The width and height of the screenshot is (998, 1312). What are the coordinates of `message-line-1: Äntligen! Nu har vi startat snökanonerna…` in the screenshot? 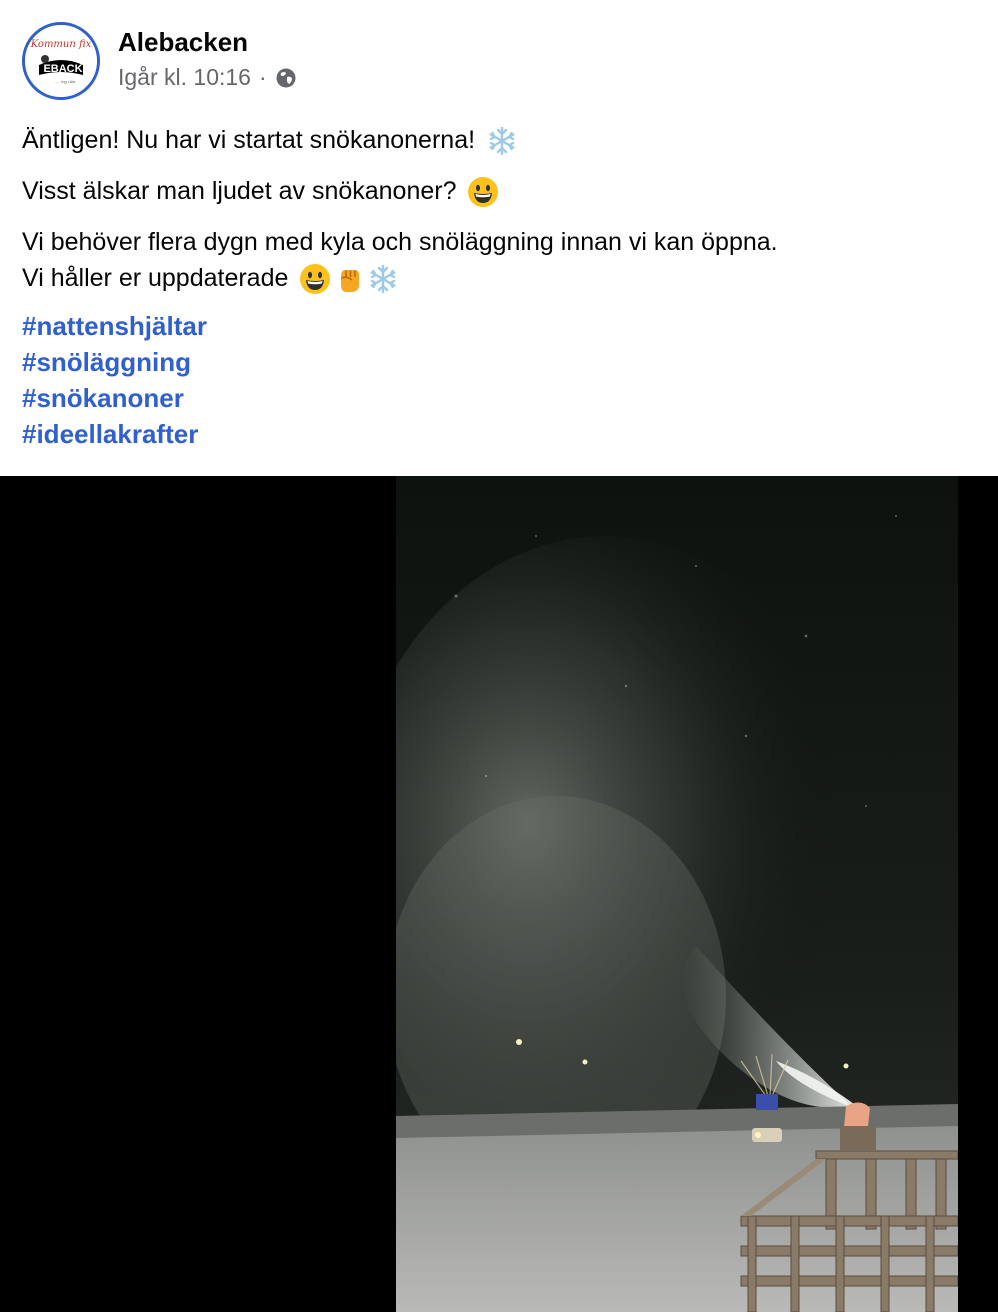 It's located at (270, 140).